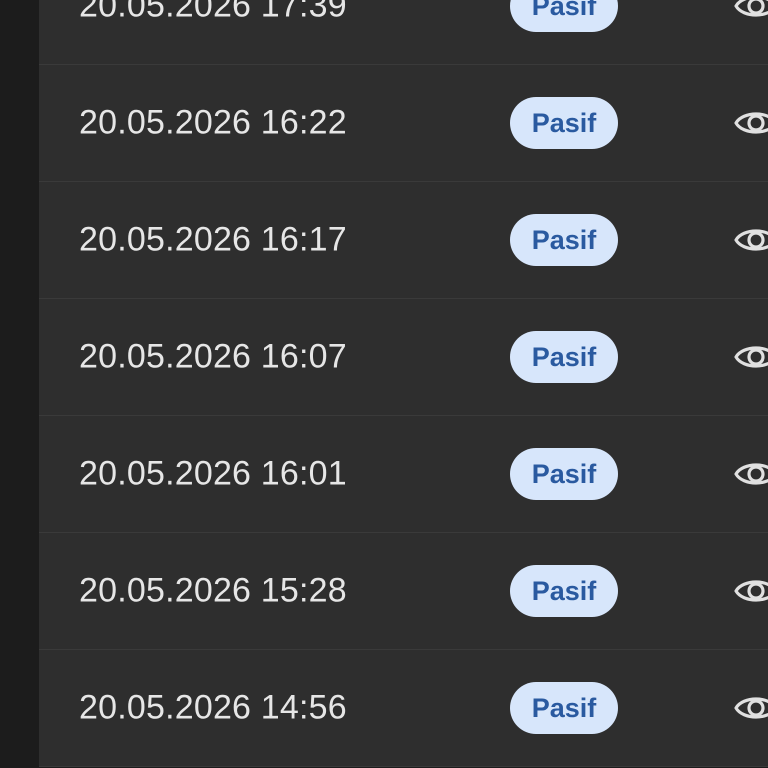 This screenshot has width=768, height=768. What do you see at coordinates (403, 32) in the screenshot?
I see `list-item: 20.05.2026 17:39 Pasif` at bounding box center [403, 32].